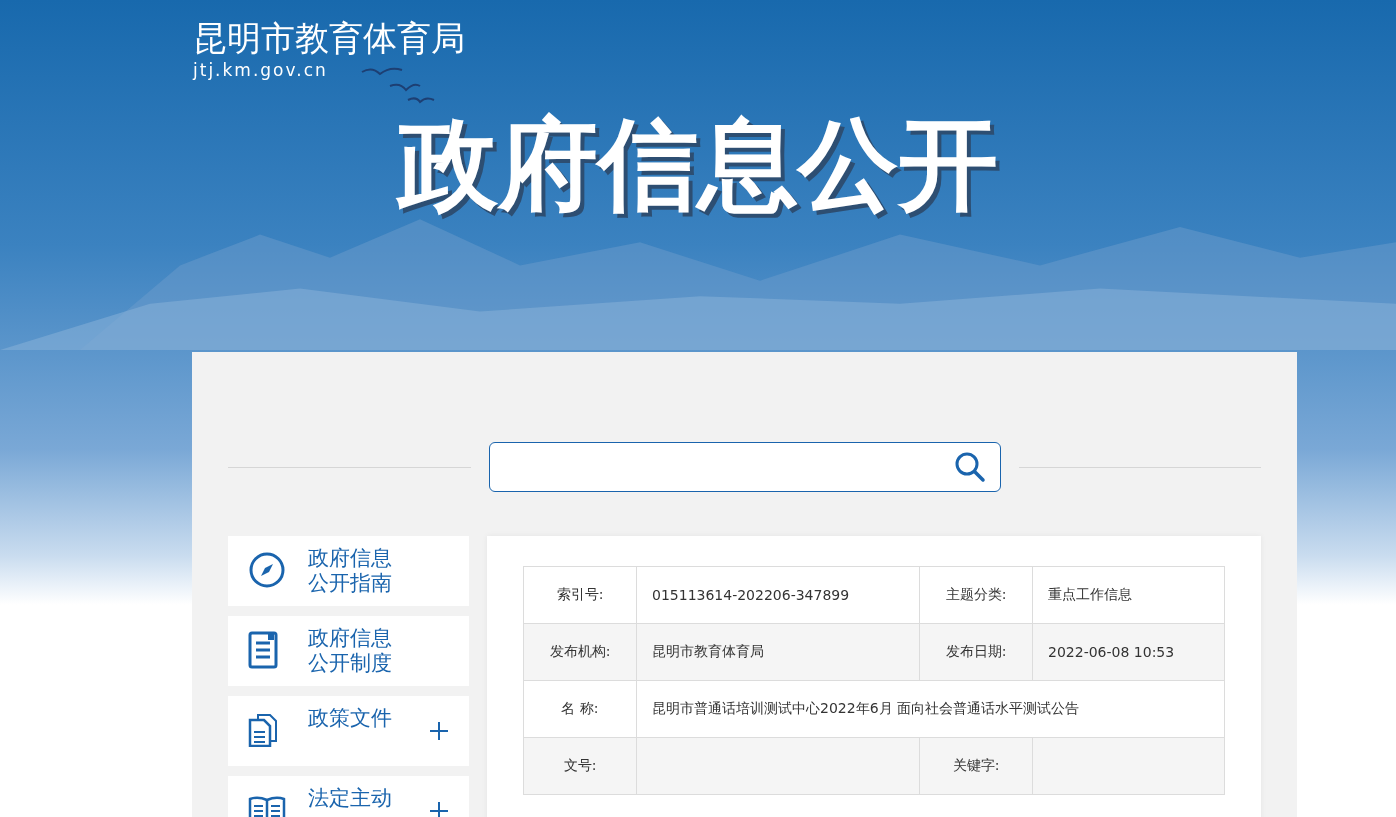 The image size is (1396, 817). What do you see at coordinates (267, 806) in the screenshot?
I see `open-book-icon` at bounding box center [267, 806].